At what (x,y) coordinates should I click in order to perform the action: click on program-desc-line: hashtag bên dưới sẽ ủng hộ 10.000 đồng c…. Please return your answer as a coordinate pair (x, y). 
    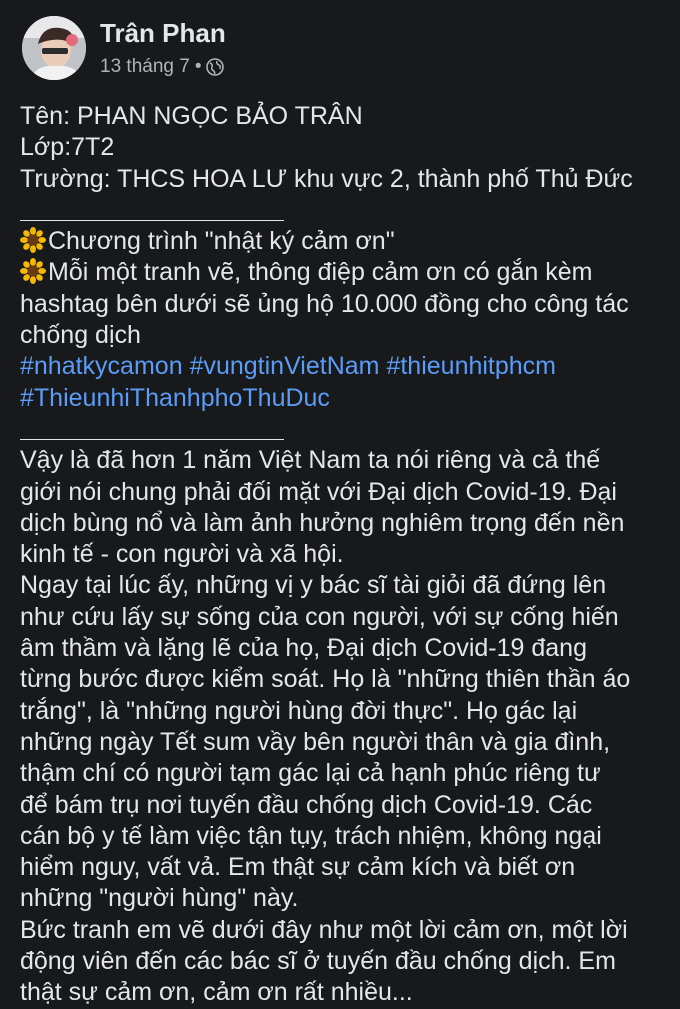
    Looking at the image, I should click on (324, 303).